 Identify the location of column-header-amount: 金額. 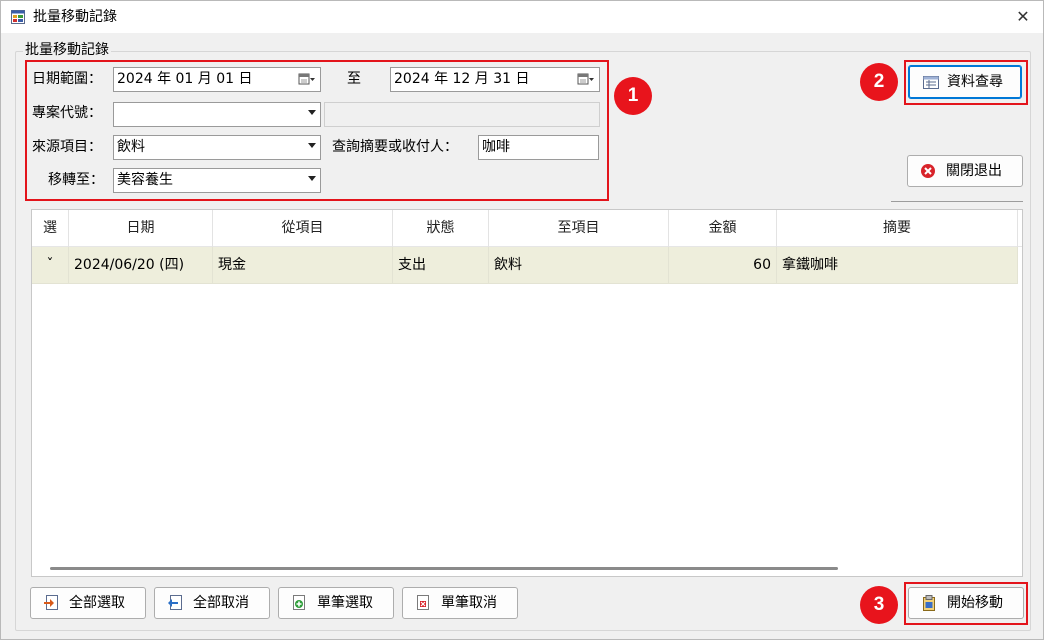
(723, 228).